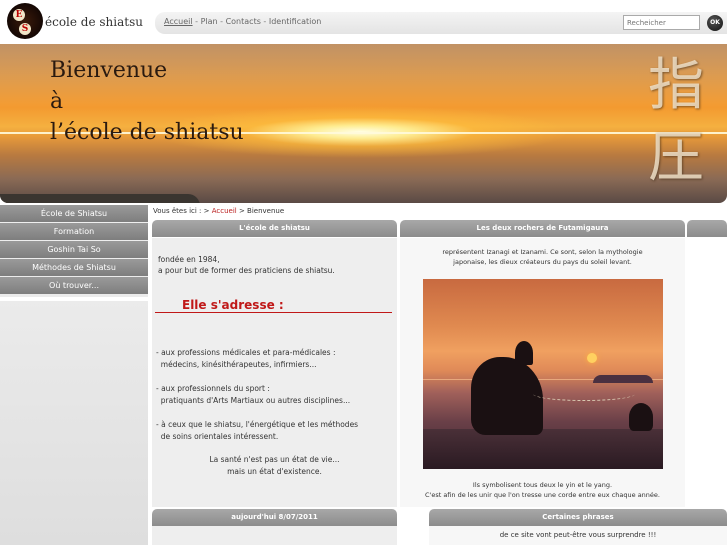 The width and height of the screenshot is (727, 545). I want to click on photo-small-rock, so click(641, 417).